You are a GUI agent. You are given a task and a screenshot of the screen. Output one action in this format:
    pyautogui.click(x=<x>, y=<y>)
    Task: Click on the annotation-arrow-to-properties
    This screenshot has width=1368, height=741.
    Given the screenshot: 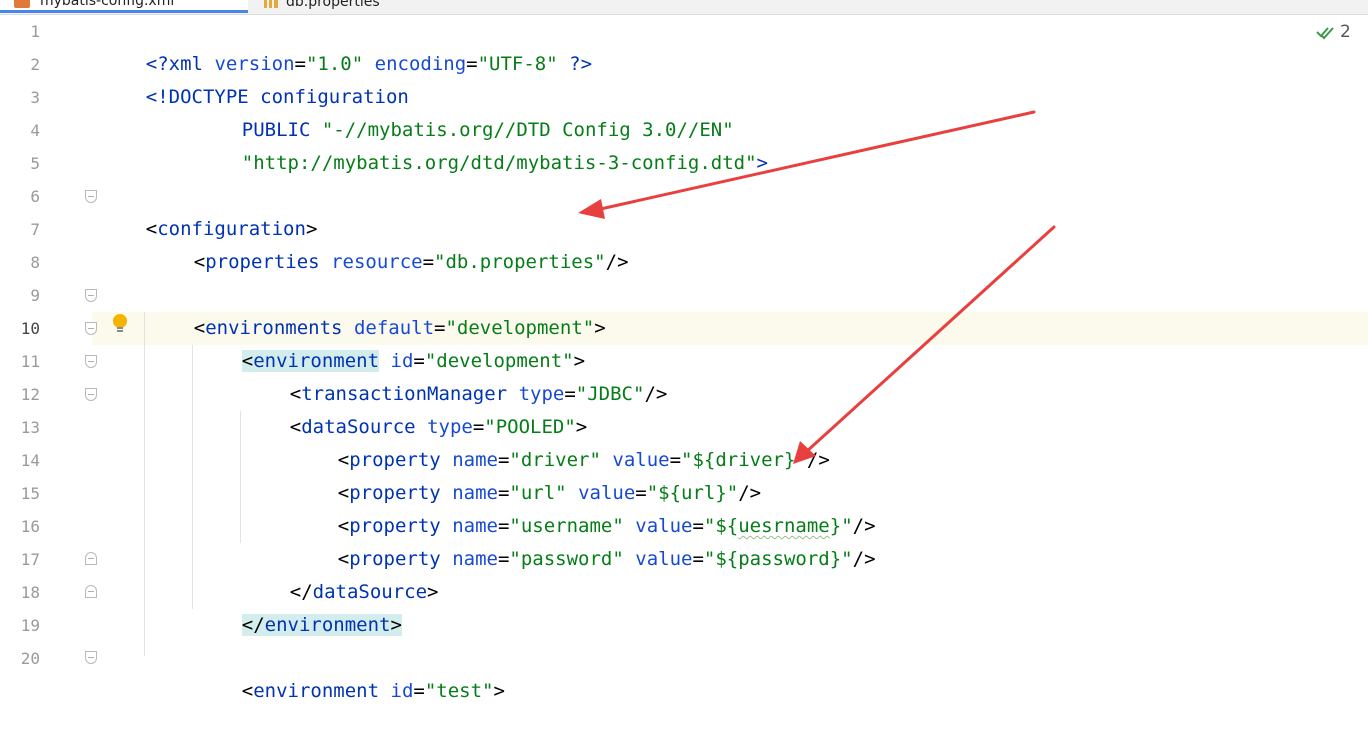 What is the action you would take?
    pyautogui.click(x=807, y=164)
    